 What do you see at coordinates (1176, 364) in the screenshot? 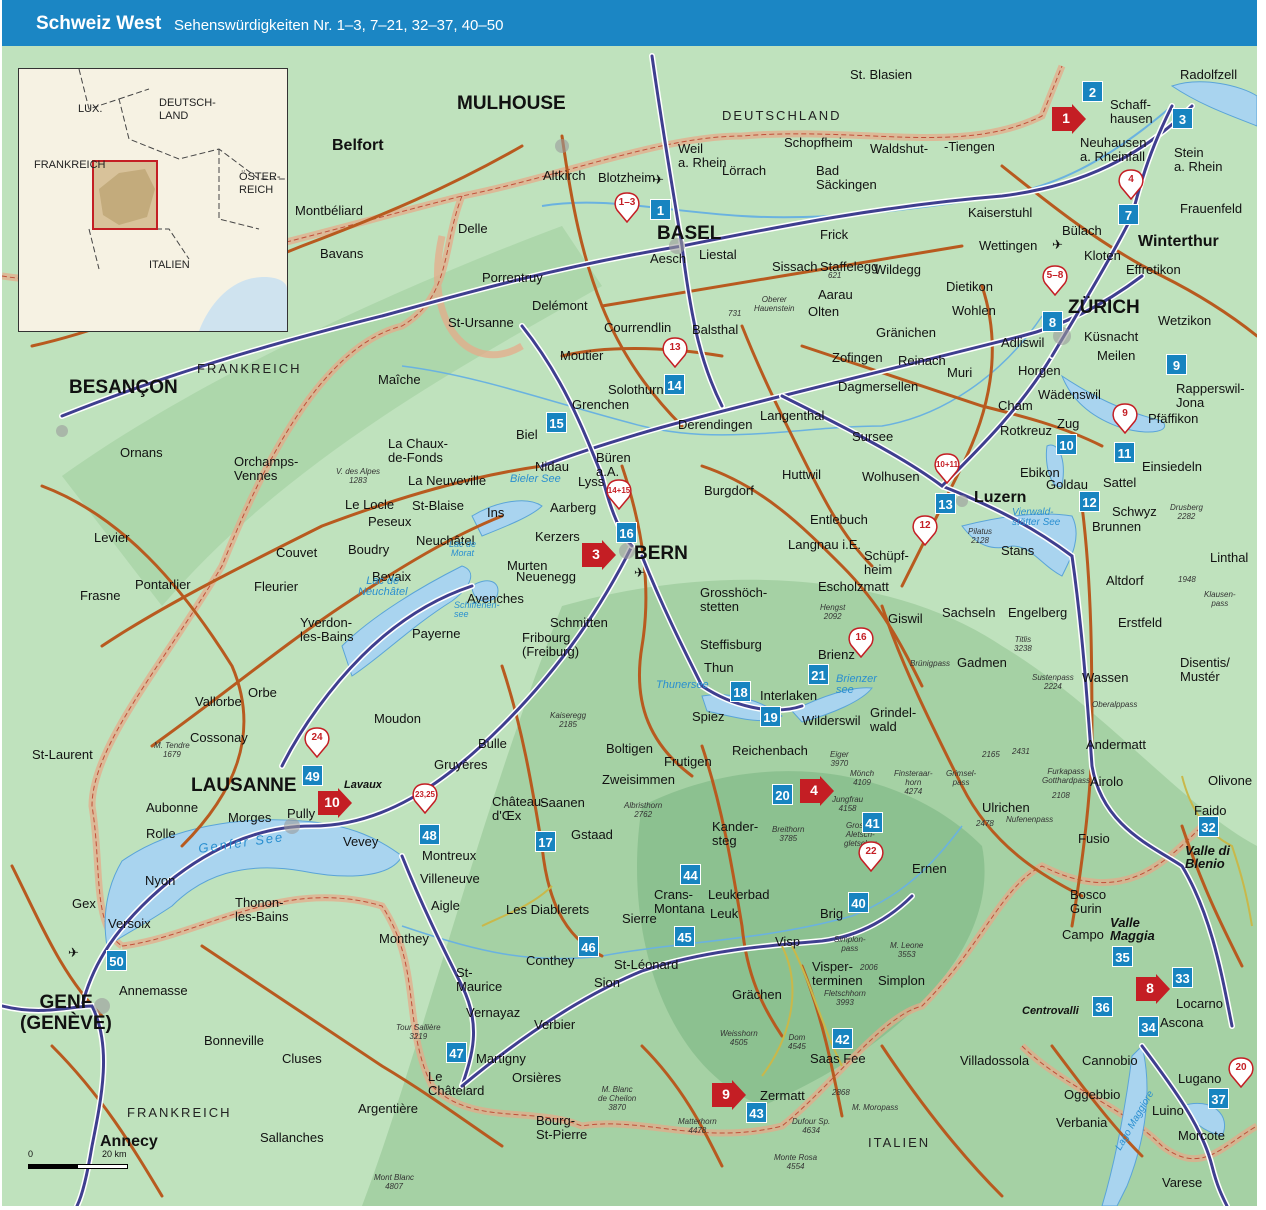
I see `marker-blue-9: 9` at bounding box center [1176, 364].